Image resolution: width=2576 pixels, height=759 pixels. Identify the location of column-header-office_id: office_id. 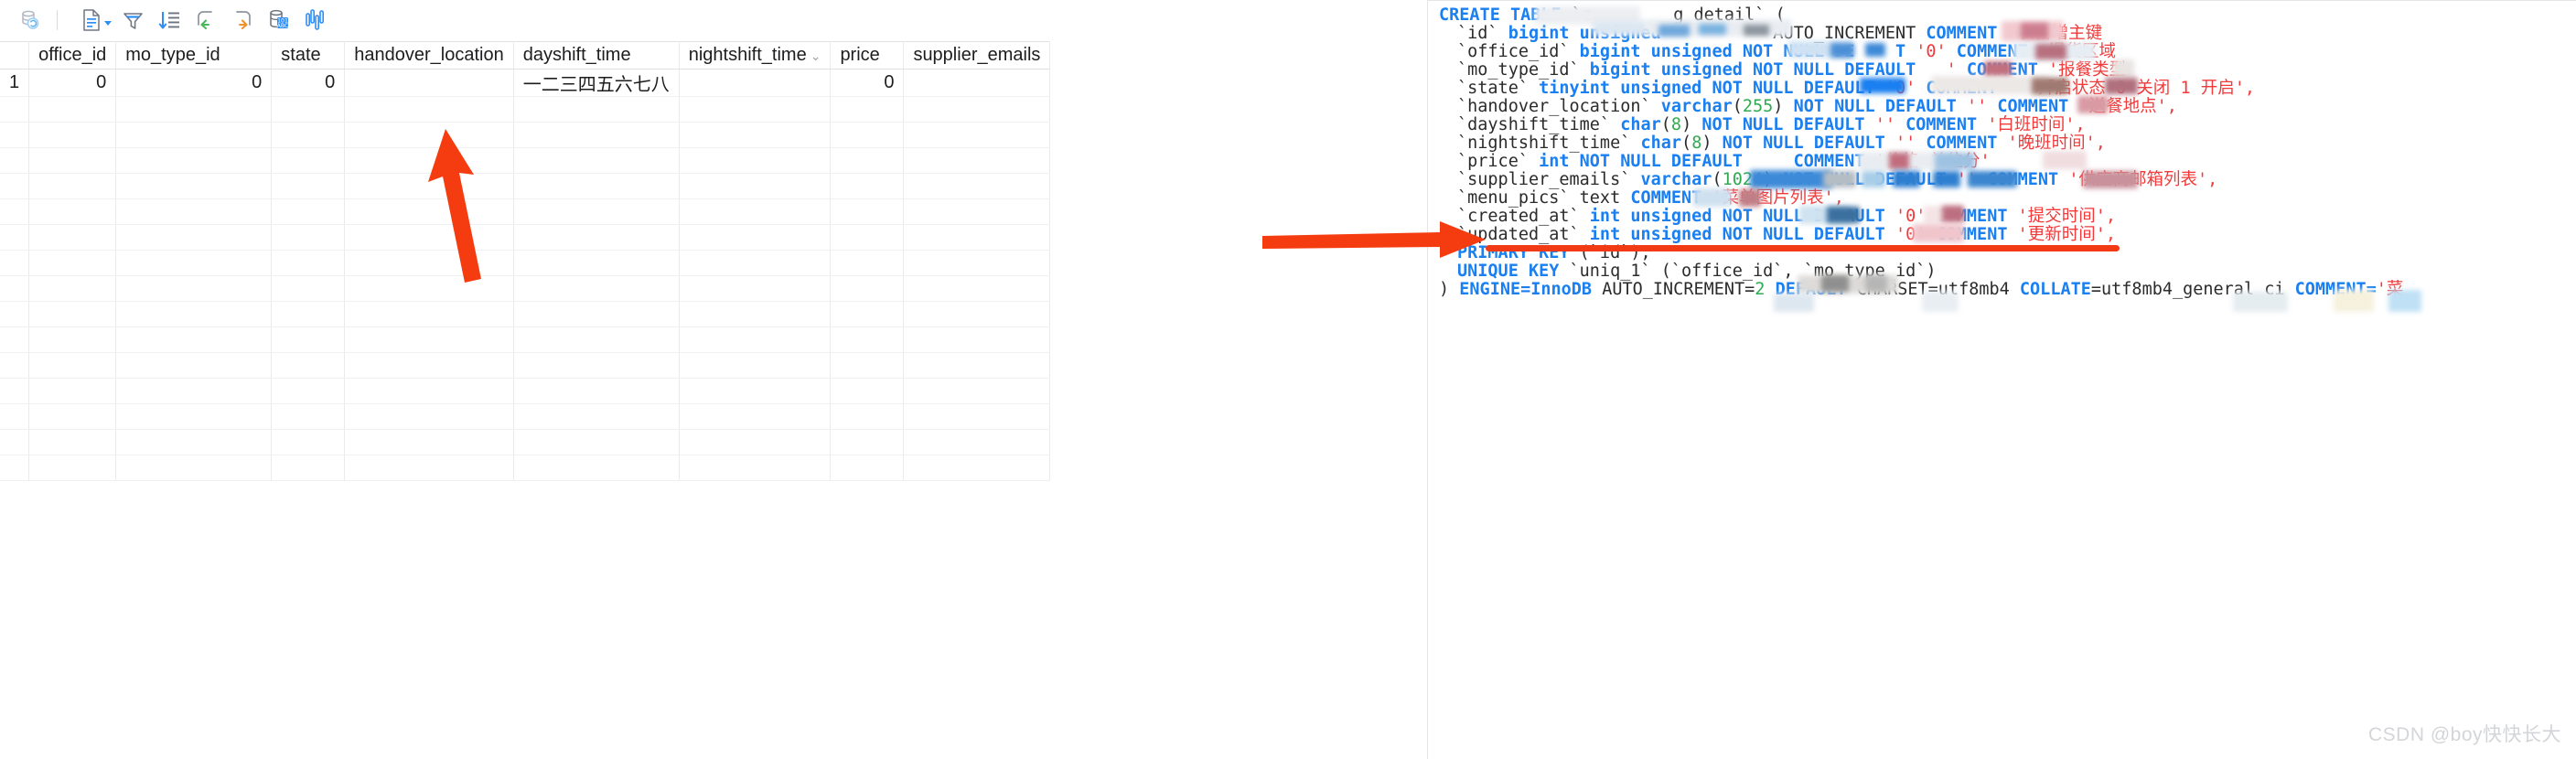
(72, 55).